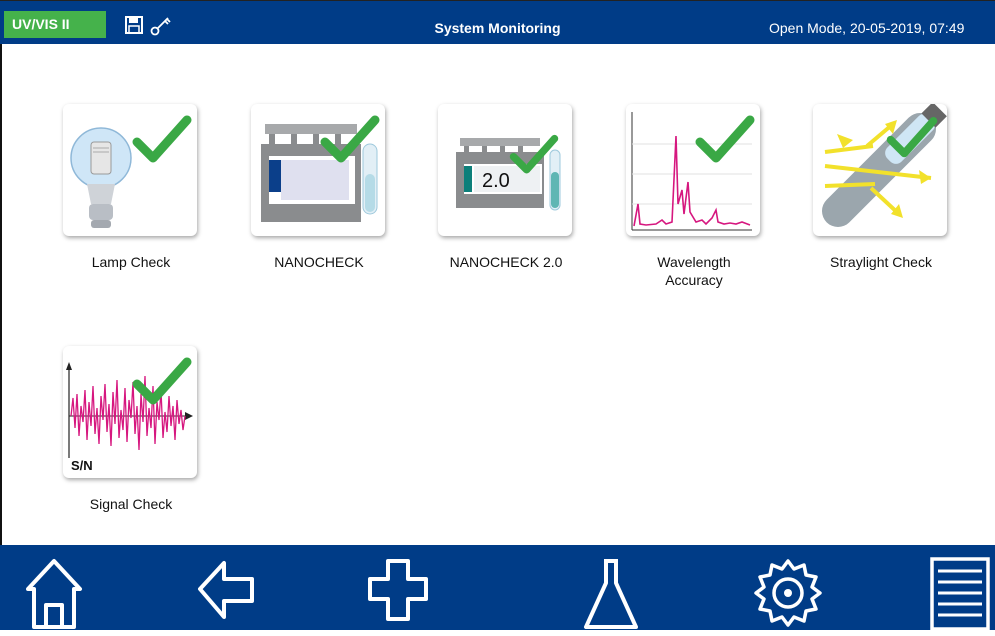  What do you see at coordinates (398, 595) in the screenshot?
I see `plus-icon` at bounding box center [398, 595].